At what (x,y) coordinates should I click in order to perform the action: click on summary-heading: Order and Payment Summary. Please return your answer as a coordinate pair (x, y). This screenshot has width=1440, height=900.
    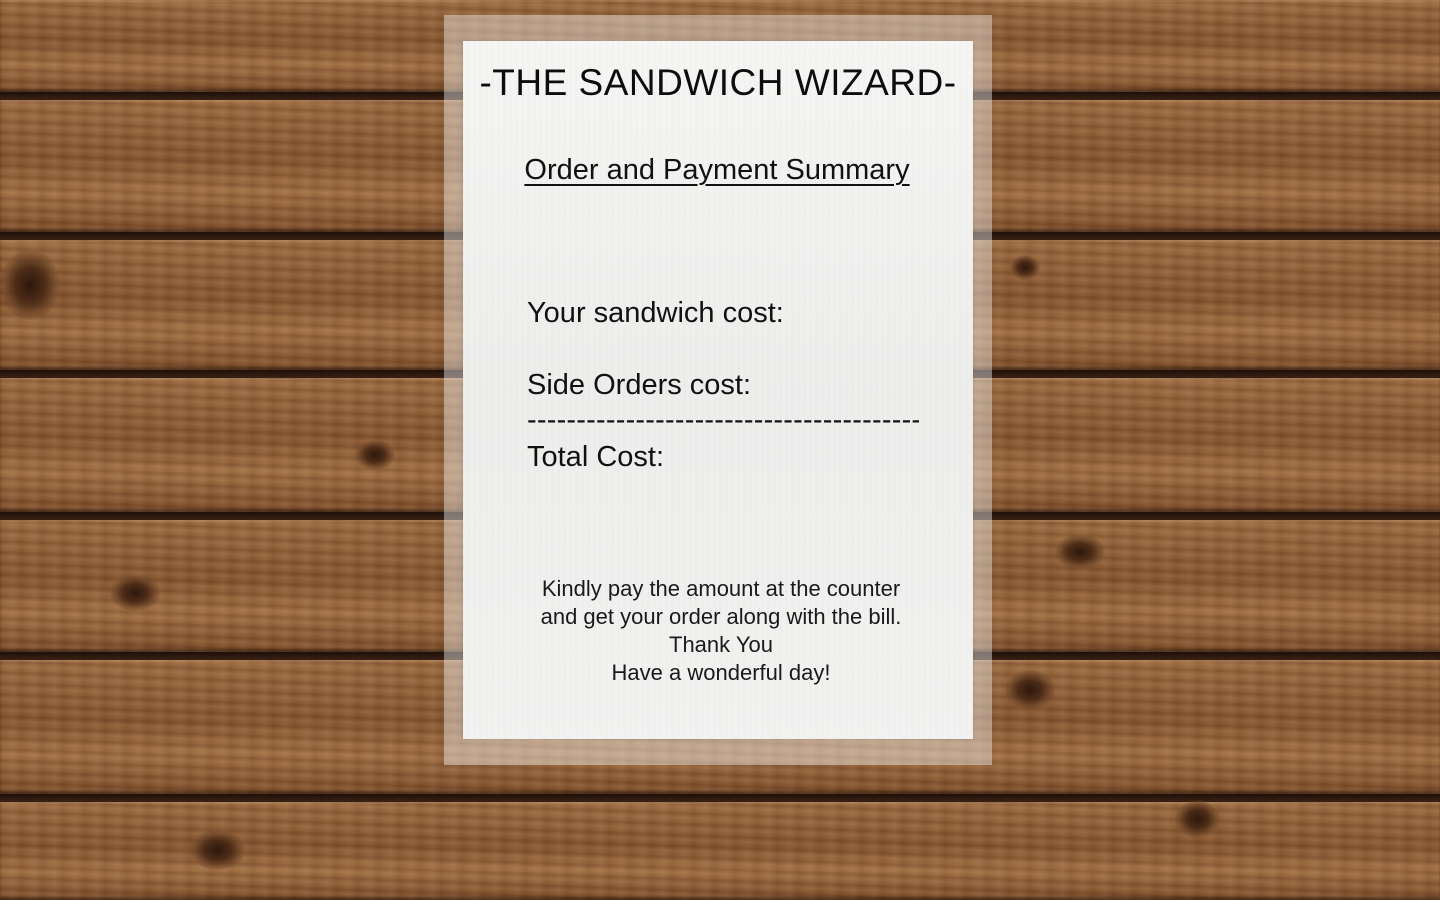
    Looking at the image, I should click on (717, 170).